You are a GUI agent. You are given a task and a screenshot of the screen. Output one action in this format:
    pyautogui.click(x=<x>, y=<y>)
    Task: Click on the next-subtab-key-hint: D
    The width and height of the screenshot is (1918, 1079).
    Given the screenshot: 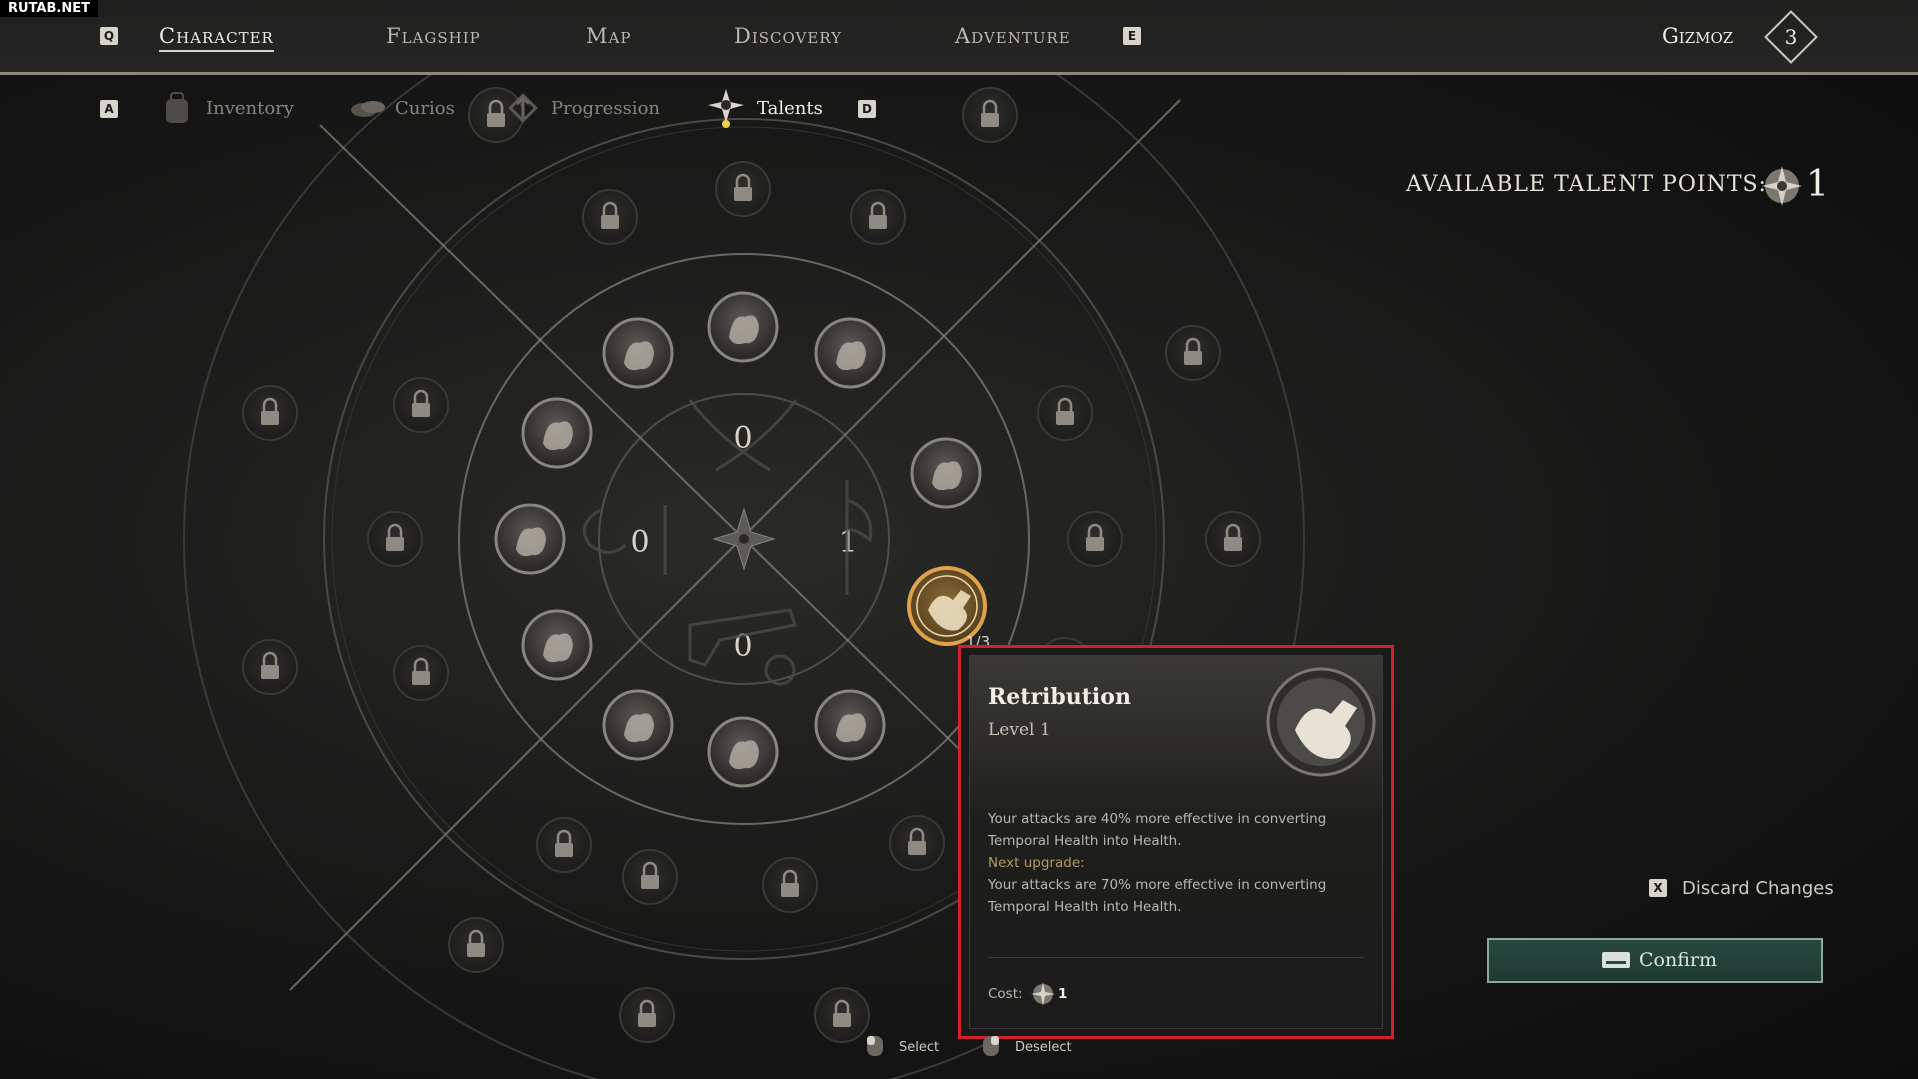 What is the action you would take?
    pyautogui.click(x=867, y=109)
    